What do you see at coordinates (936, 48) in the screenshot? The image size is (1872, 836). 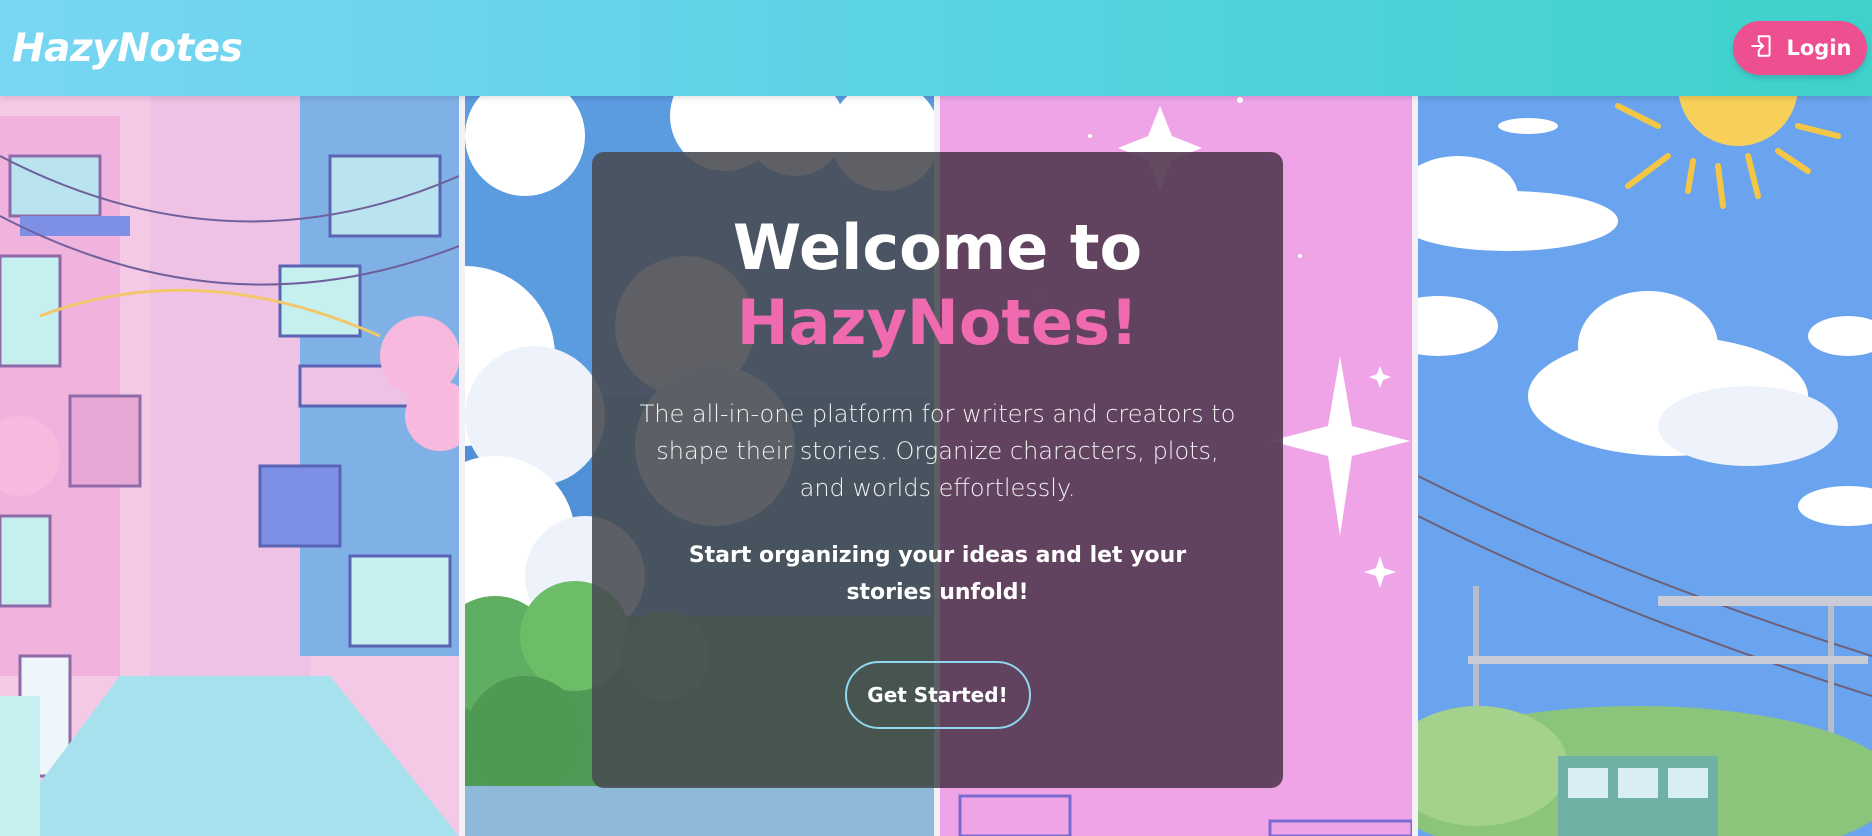 I see `top-navbar: HazyNotes Login` at bounding box center [936, 48].